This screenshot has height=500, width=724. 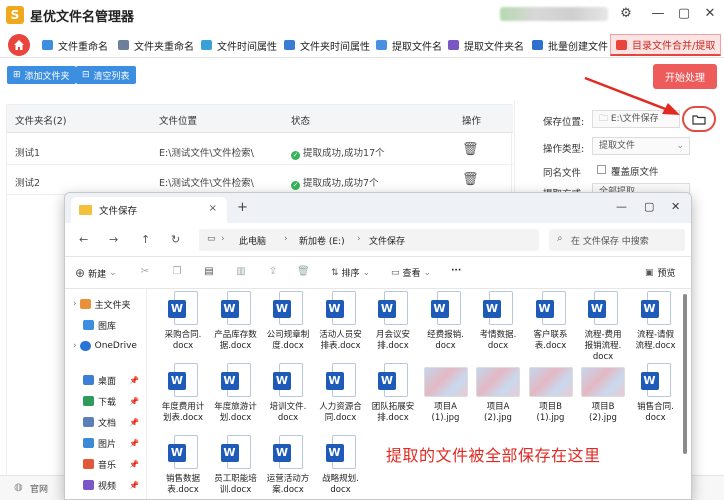 What do you see at coordinates (685, 374) in the screenshot?
I see `scrollbar` at bounding box center [685, 374].